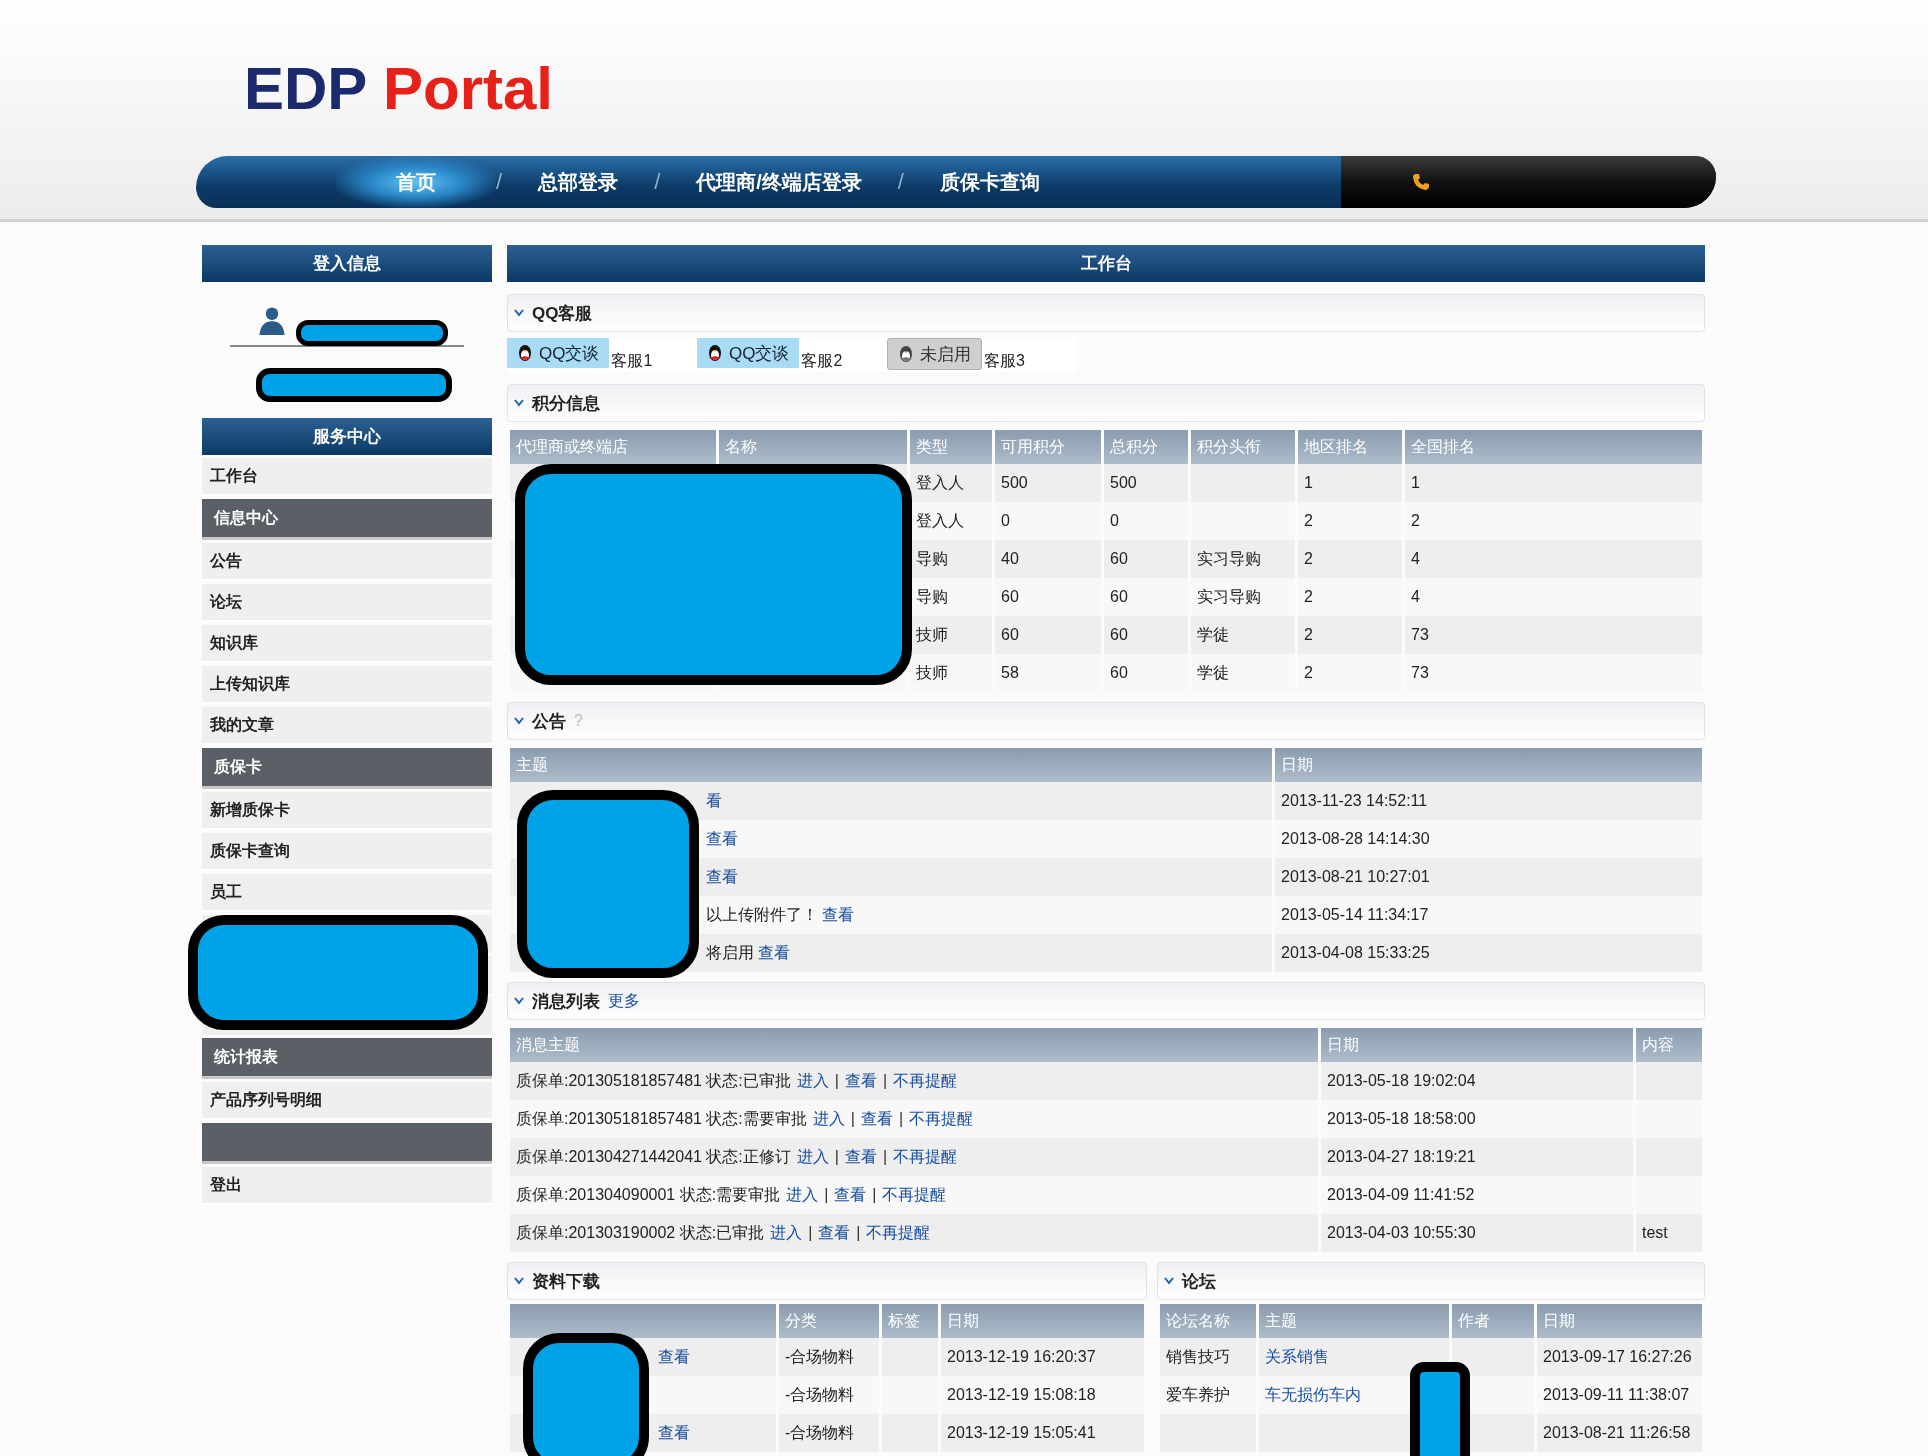 The image size is (1928, 1456). Describe the element at coordinates (1048, 559) in the screenshot. I see `table-cell: 40` at that location.